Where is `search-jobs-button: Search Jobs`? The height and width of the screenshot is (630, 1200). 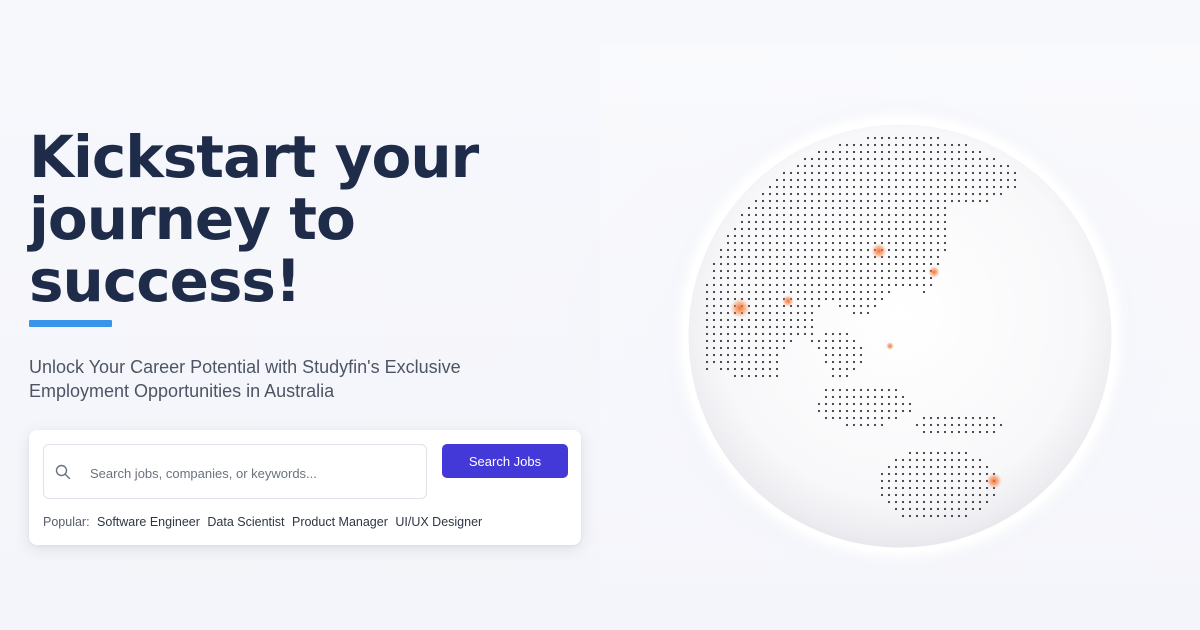 search-jobs-button: Search Jobs is located at coordinates (505, 461).